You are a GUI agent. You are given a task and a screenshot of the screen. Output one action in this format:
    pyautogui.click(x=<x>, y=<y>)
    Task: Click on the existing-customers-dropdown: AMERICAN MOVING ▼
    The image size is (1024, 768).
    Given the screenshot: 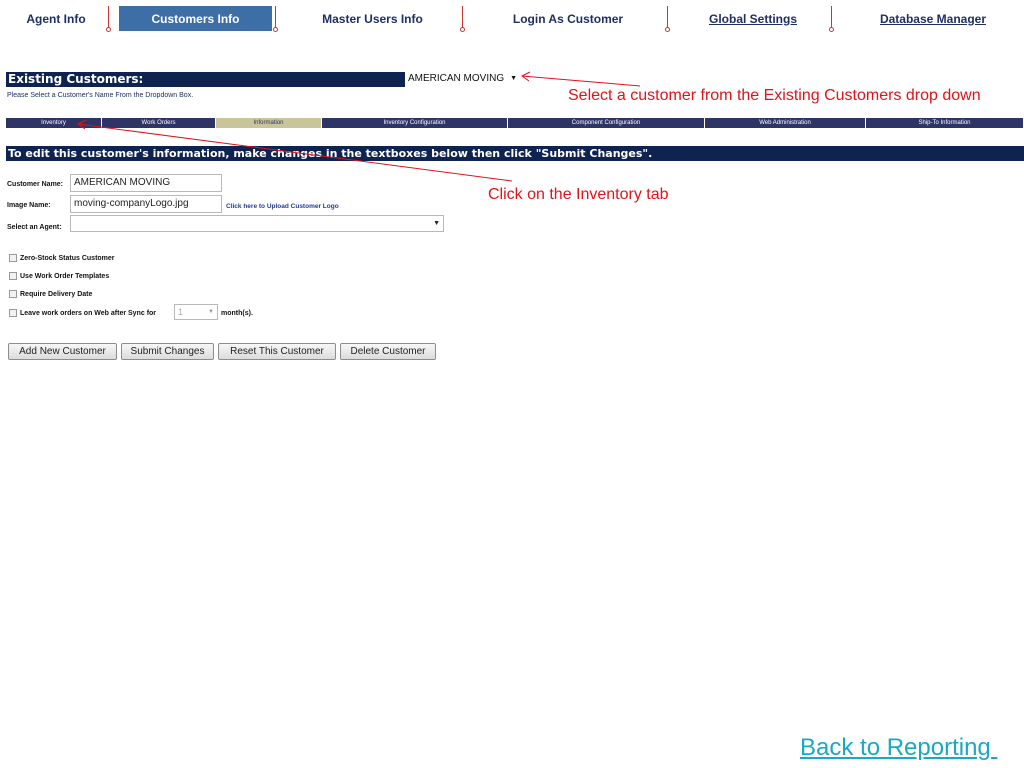 What is the action you would take?
    pyautogui.click(x=462, y=79)
    